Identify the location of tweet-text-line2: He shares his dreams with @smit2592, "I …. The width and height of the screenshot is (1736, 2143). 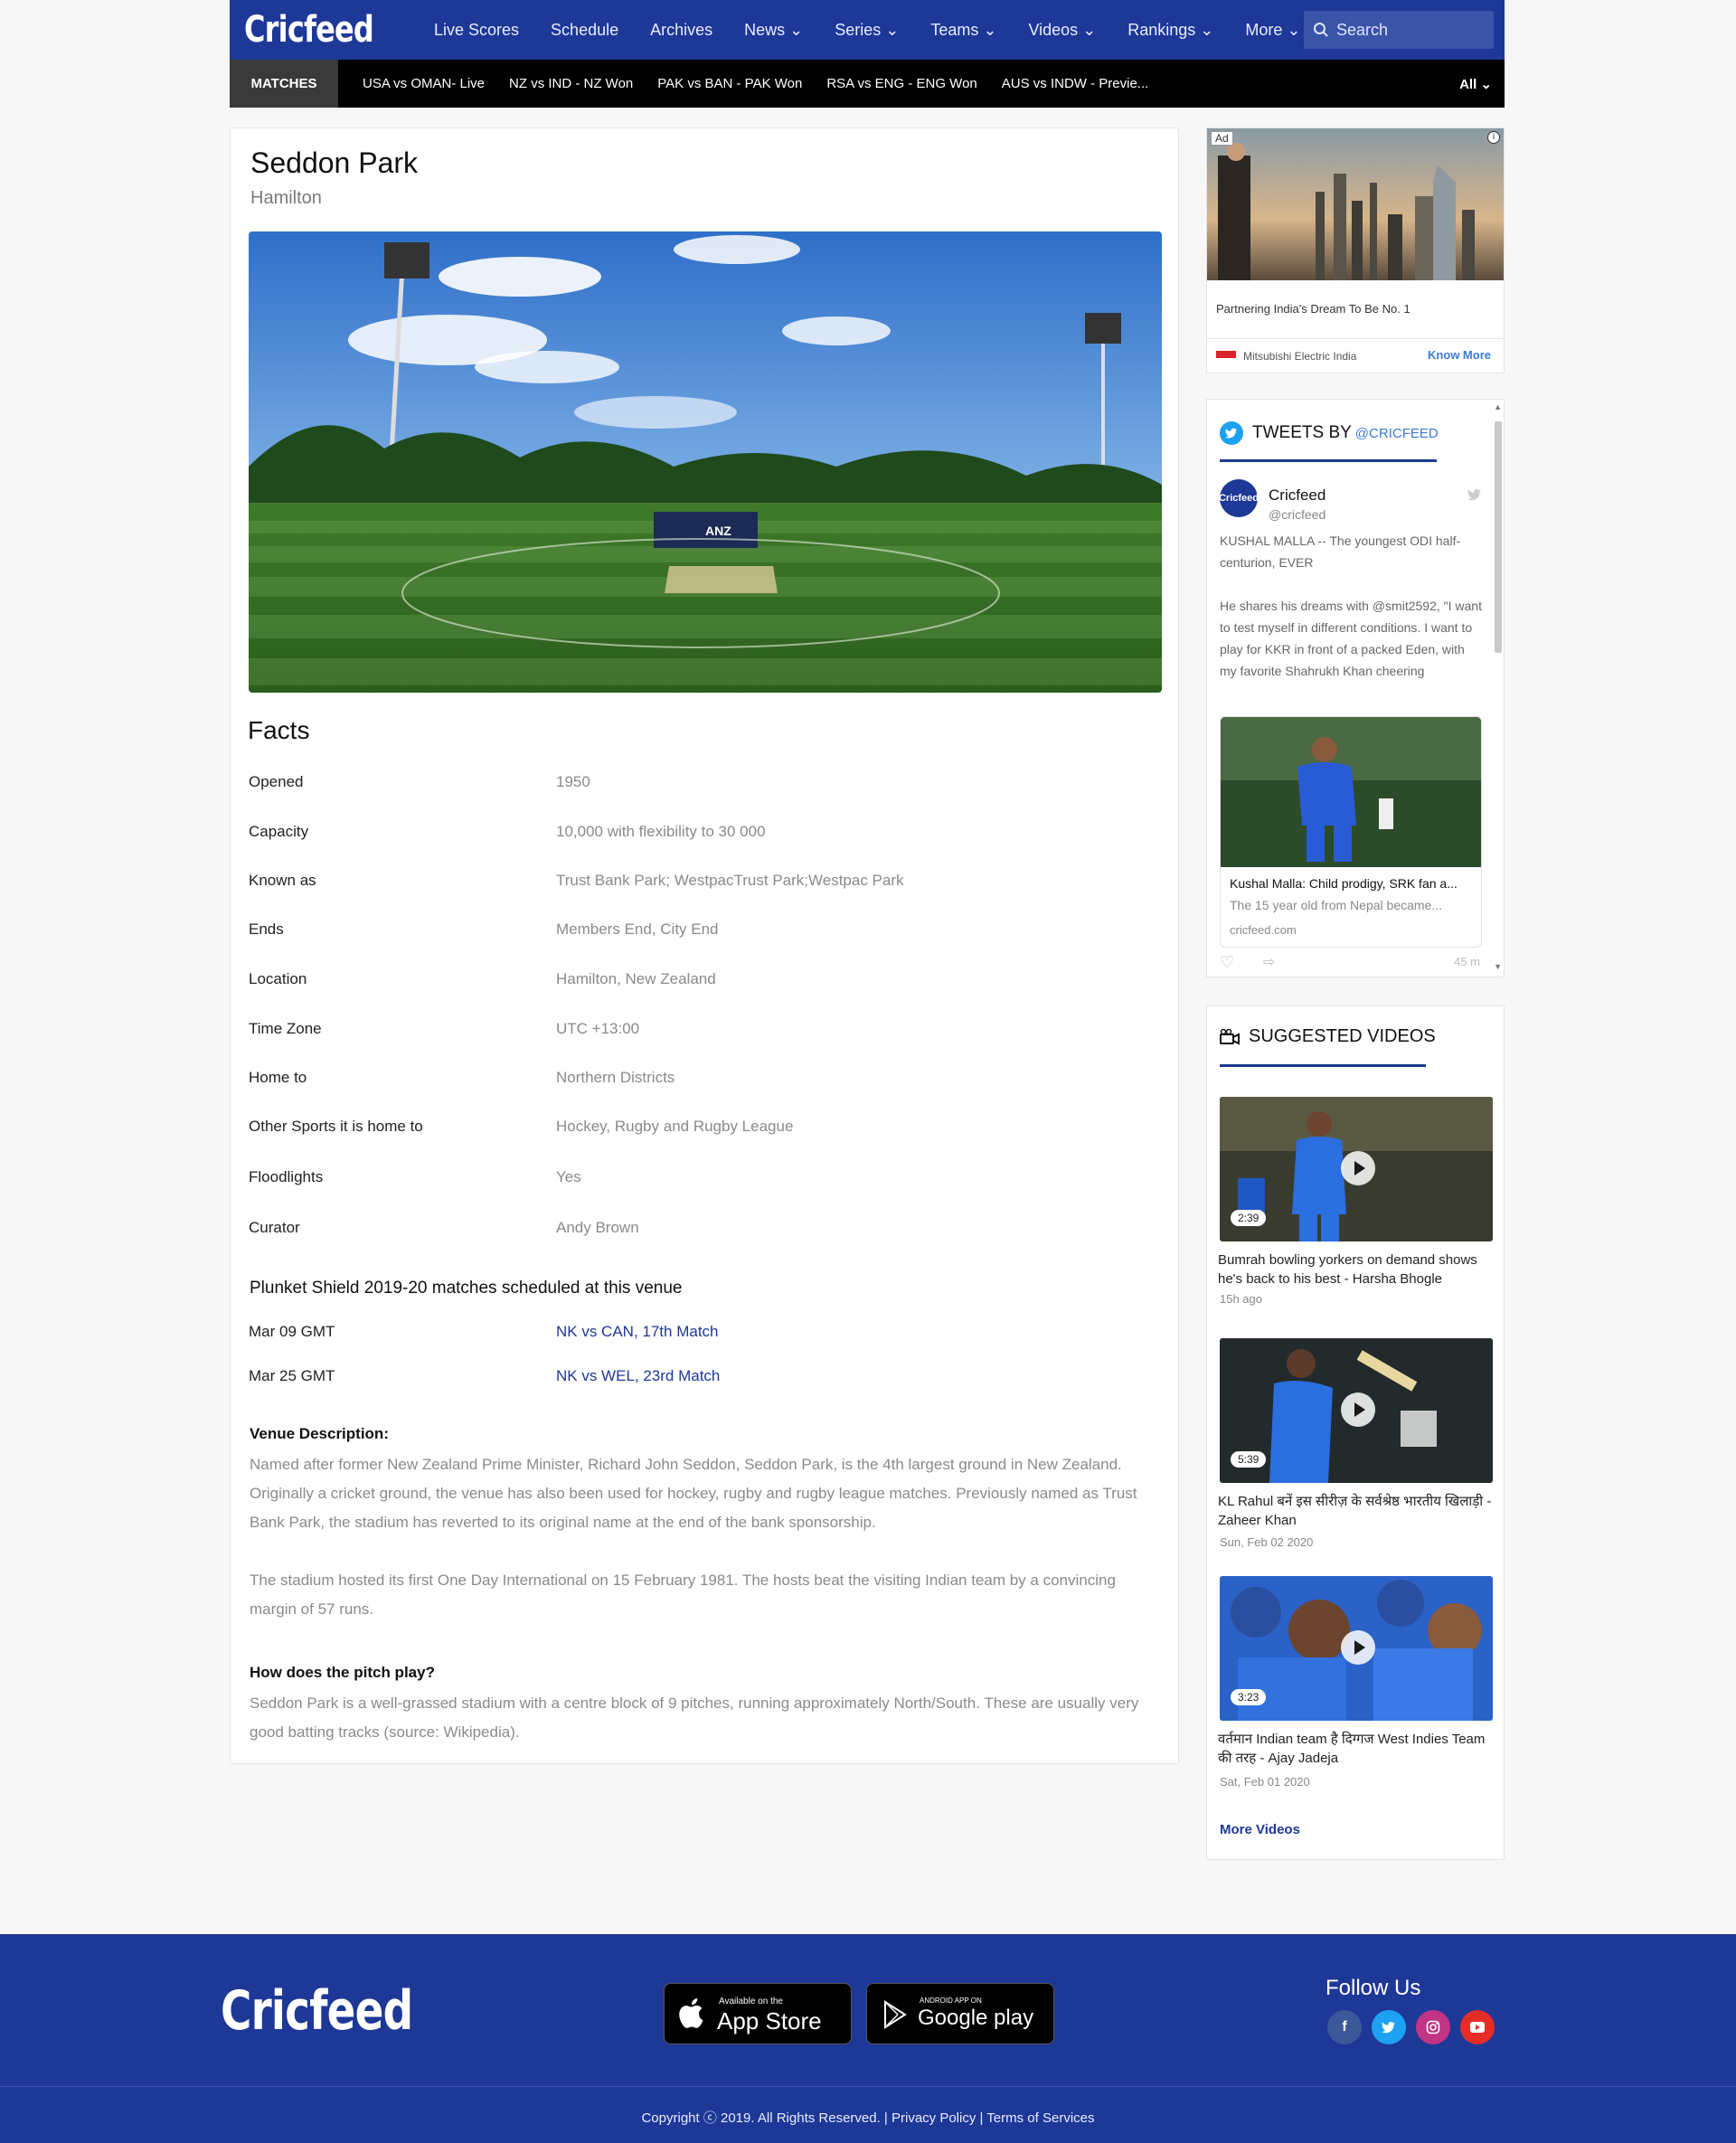
(1351, 638).